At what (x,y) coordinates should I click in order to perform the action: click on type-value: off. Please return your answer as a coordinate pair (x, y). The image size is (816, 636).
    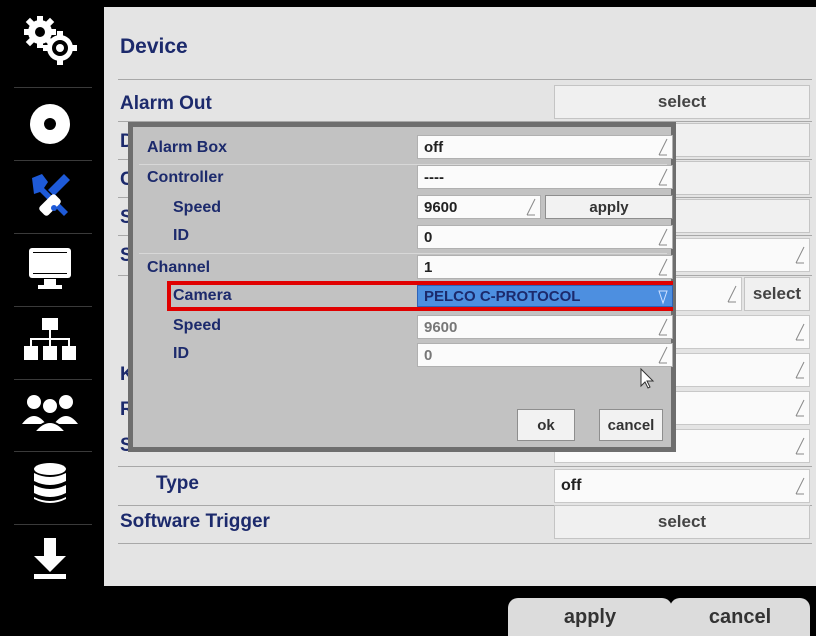
    Looking at the image, I should click on (571, 485).